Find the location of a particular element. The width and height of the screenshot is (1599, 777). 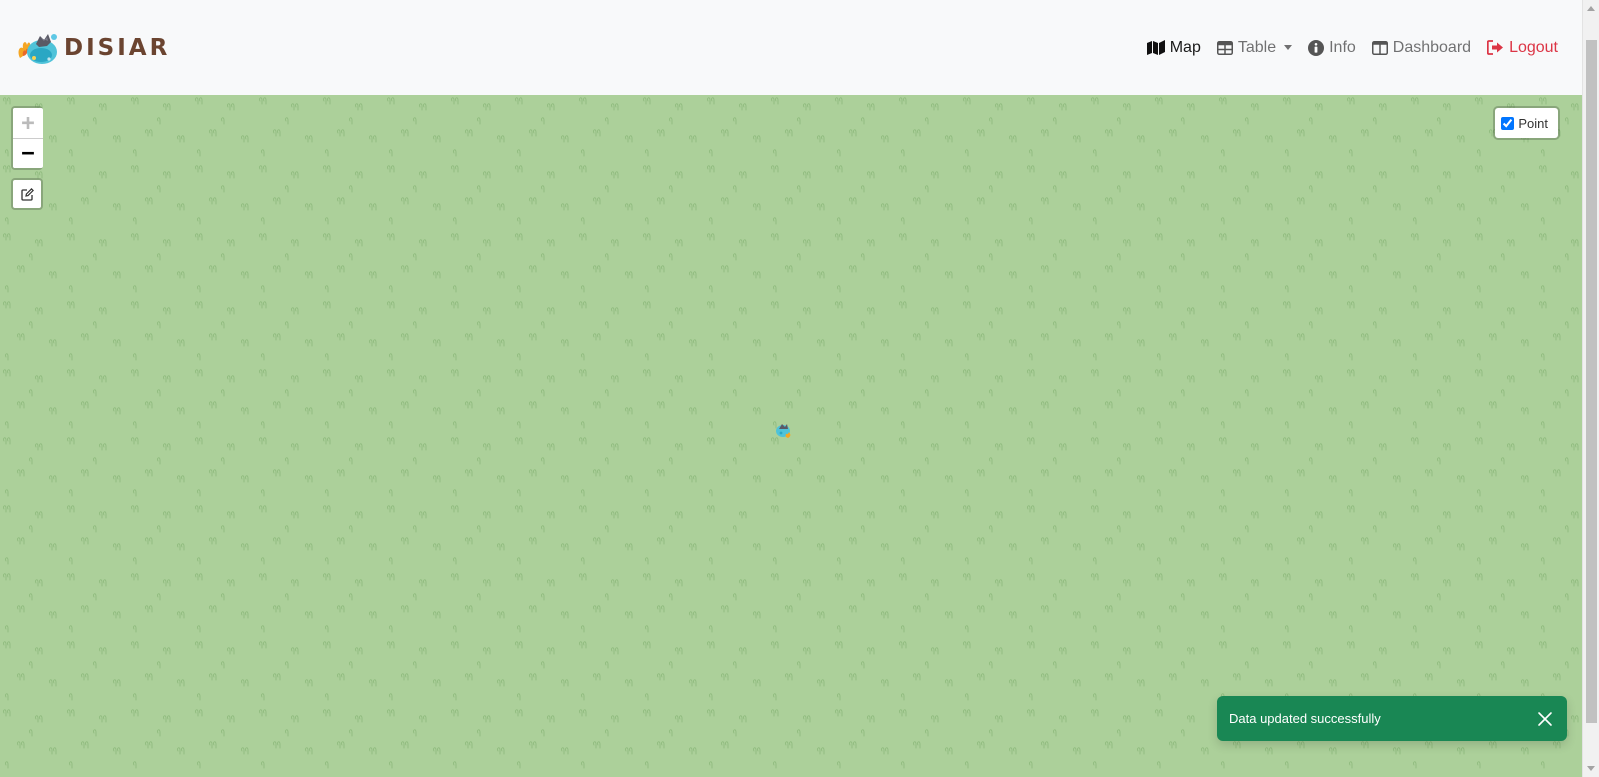

edit-icon is located at coordinates (27, 194).